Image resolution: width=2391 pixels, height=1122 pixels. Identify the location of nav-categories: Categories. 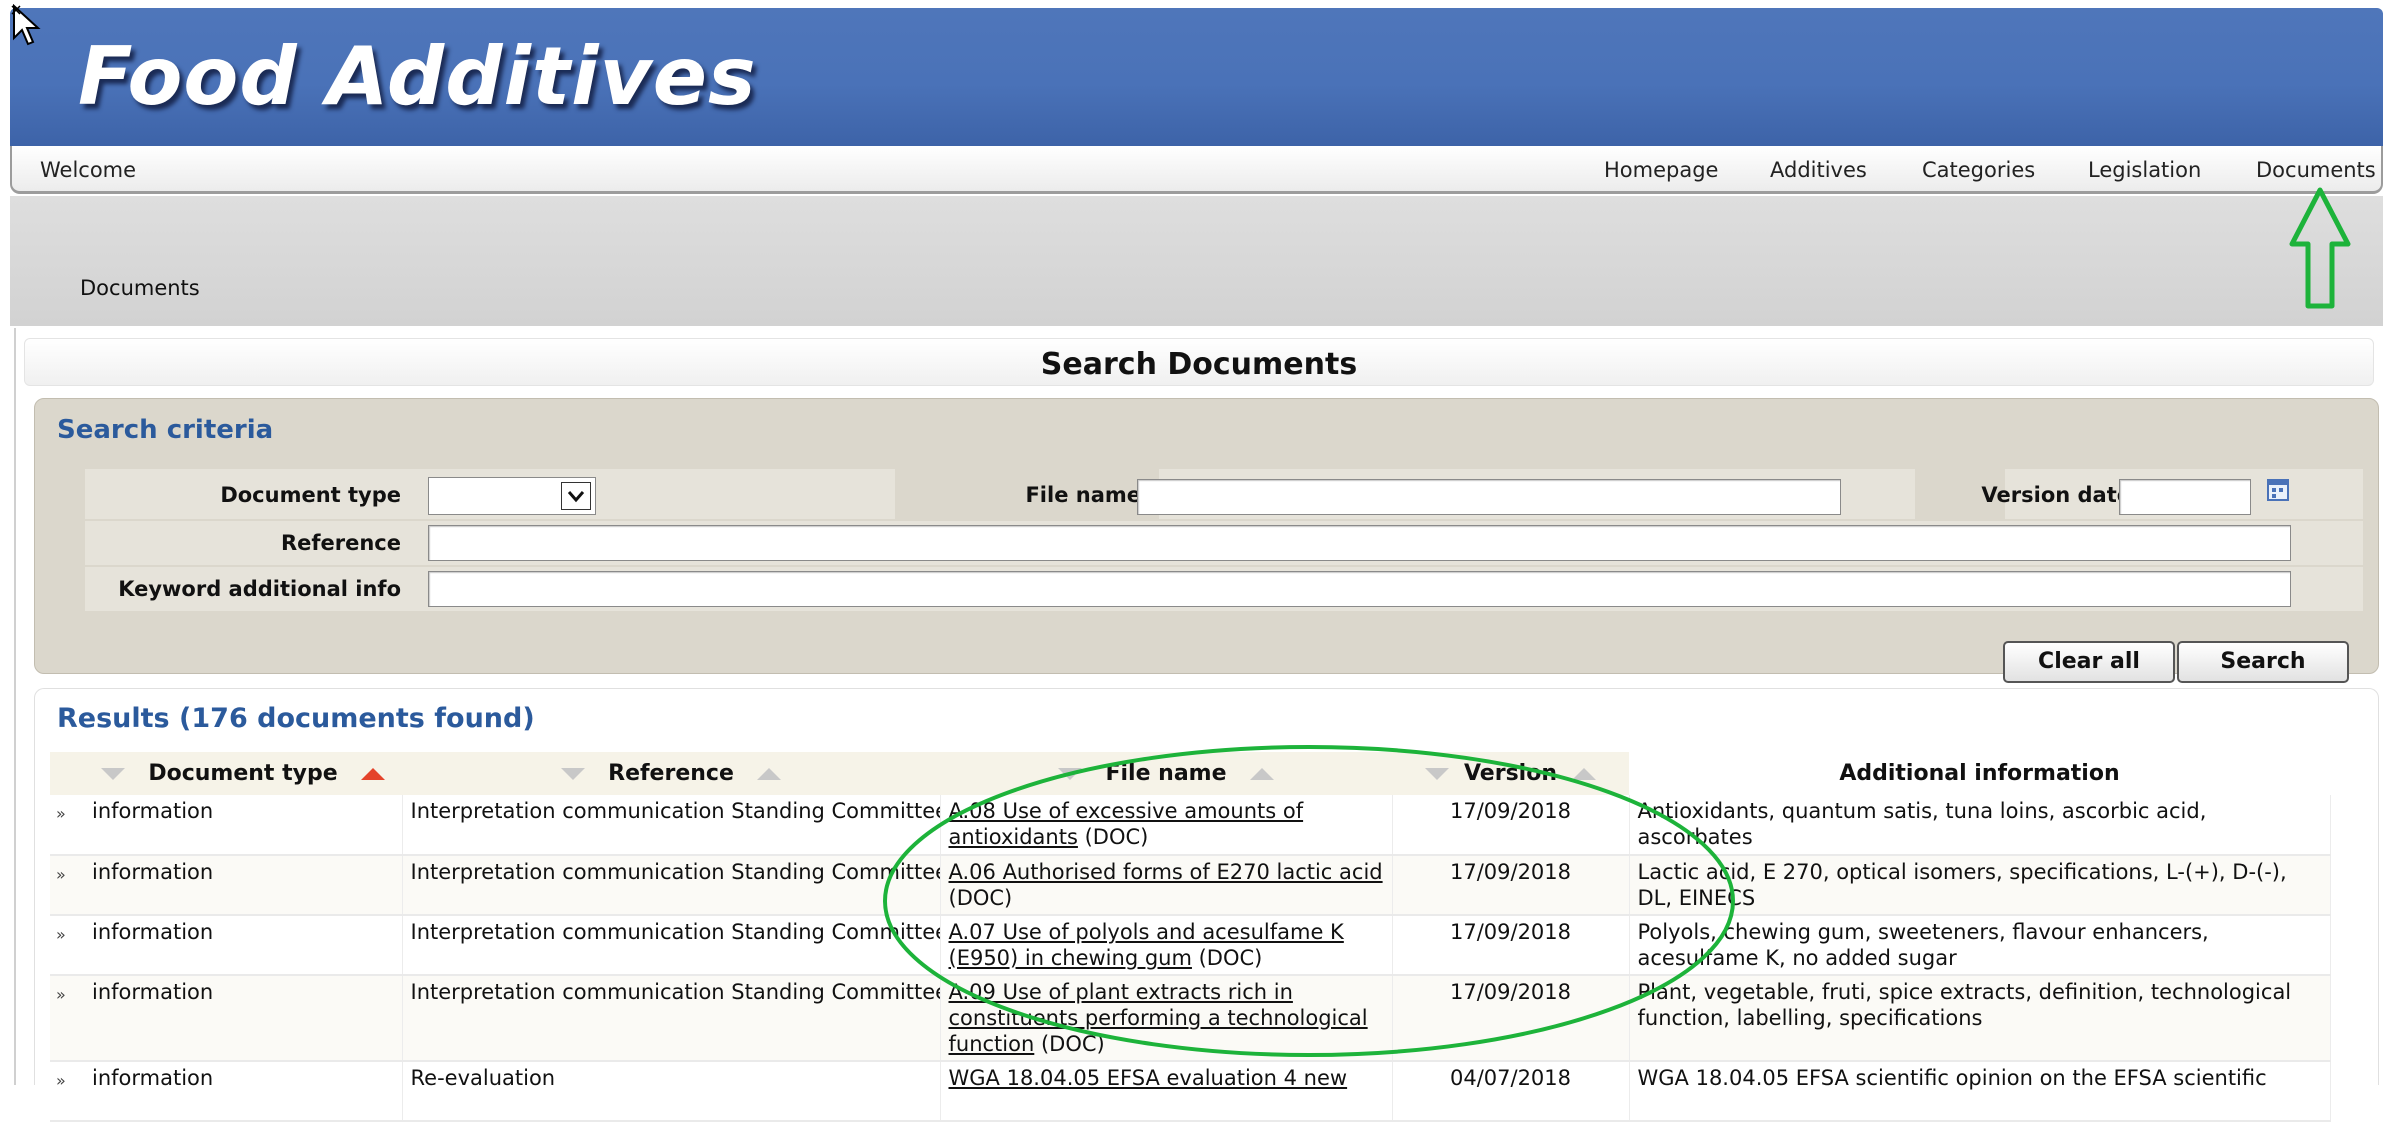
(1978, 170).